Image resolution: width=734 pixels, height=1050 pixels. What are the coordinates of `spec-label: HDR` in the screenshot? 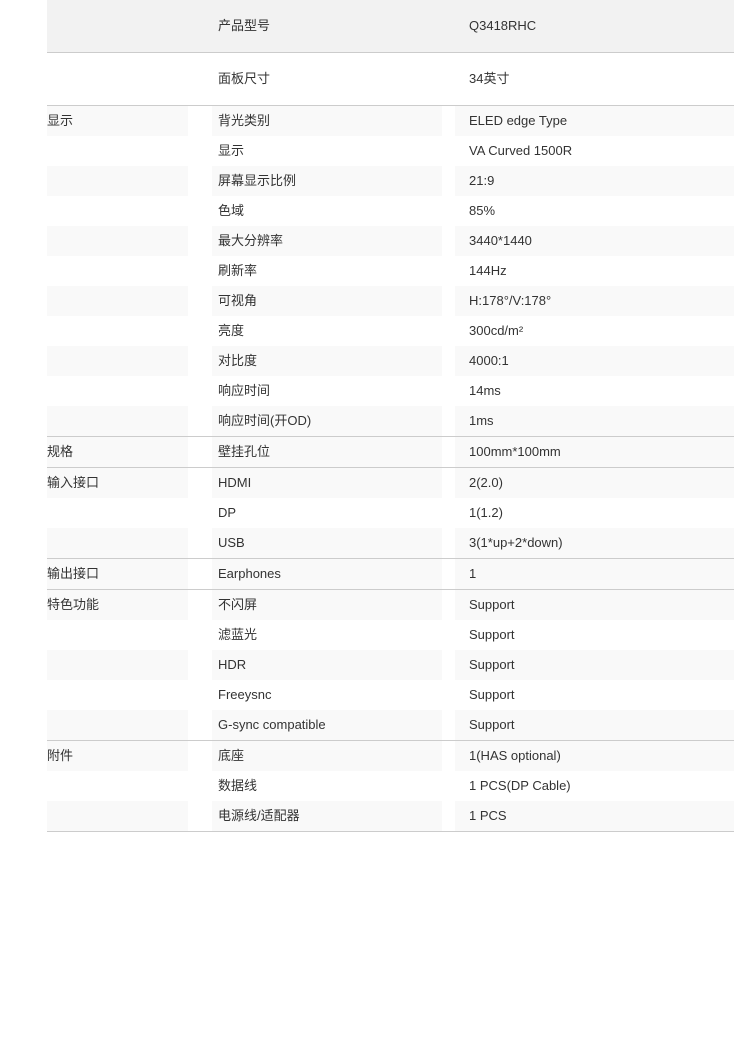 It's located at (327, 665).